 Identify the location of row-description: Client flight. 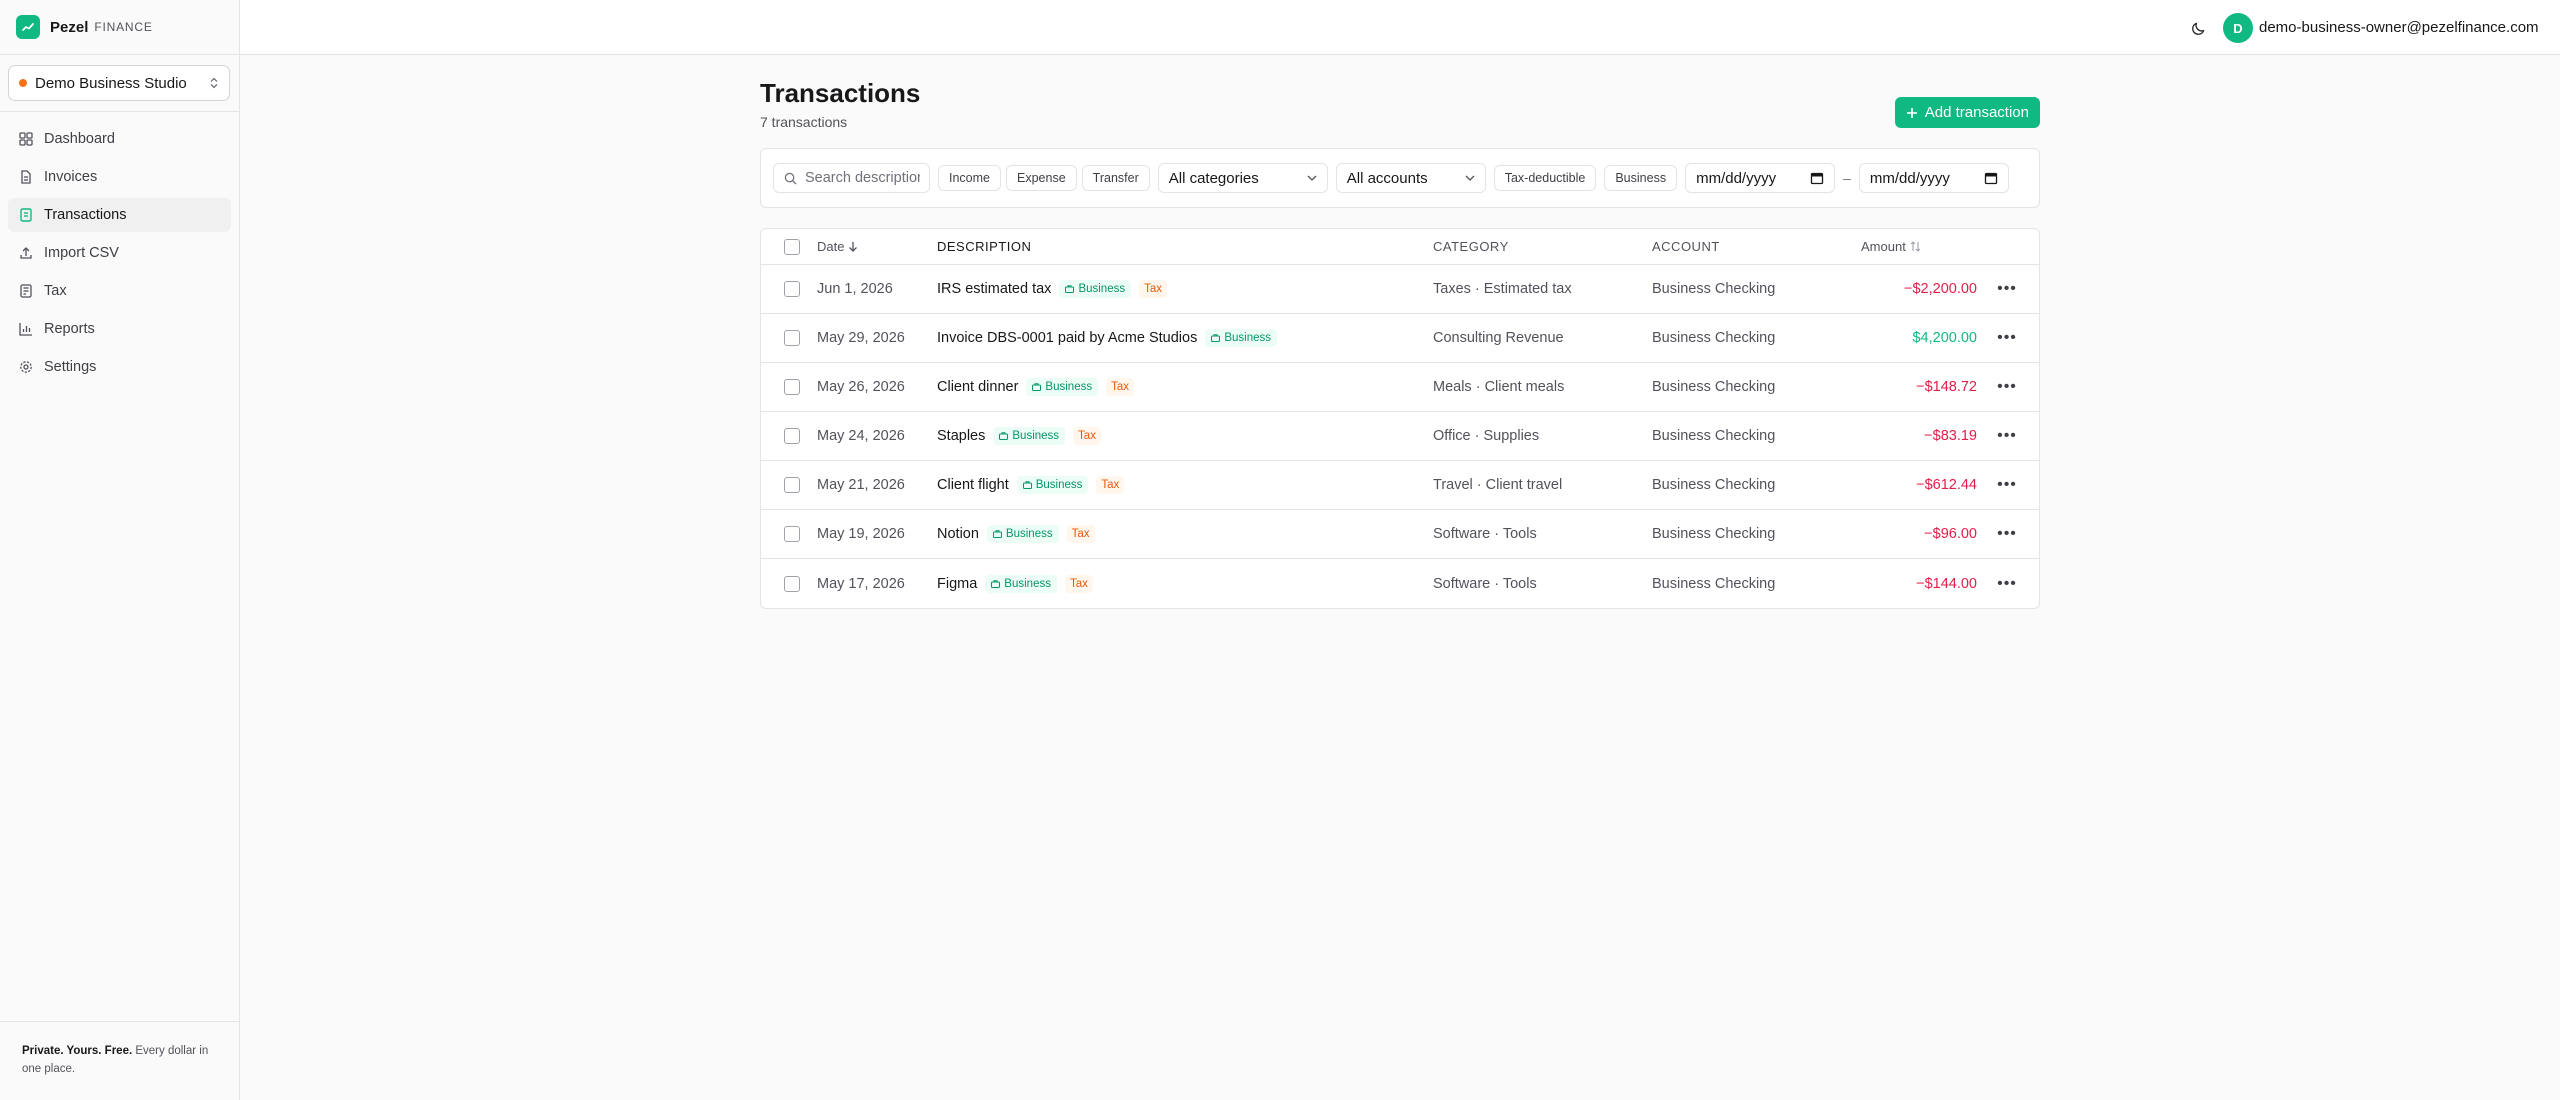
(973, 485).